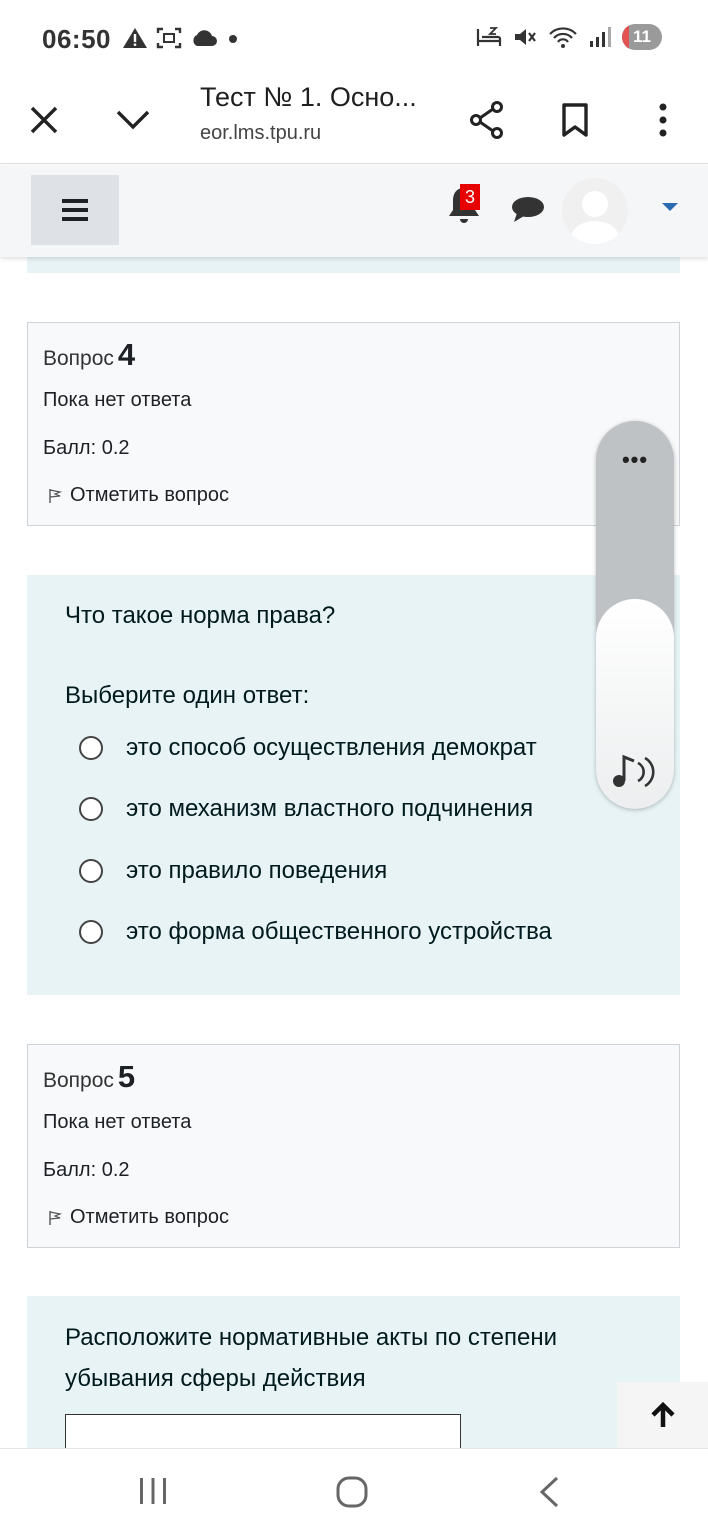 This screenshot has height=1536, width=708. What do you see at coordinates (260, 133) in the screenshot?
I see `page-url: eor.lms.tpu.ru` at bounding box center [260, 133].